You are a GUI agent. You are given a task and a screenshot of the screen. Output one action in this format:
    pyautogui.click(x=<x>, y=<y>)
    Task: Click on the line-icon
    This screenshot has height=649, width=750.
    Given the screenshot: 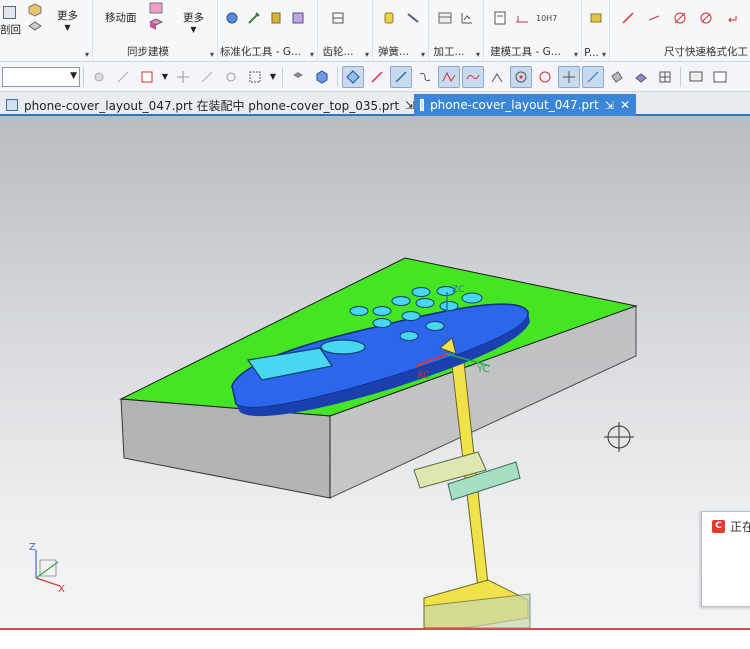 What is the action you would take?
    pyautogui.click(x=377, y=77)
    